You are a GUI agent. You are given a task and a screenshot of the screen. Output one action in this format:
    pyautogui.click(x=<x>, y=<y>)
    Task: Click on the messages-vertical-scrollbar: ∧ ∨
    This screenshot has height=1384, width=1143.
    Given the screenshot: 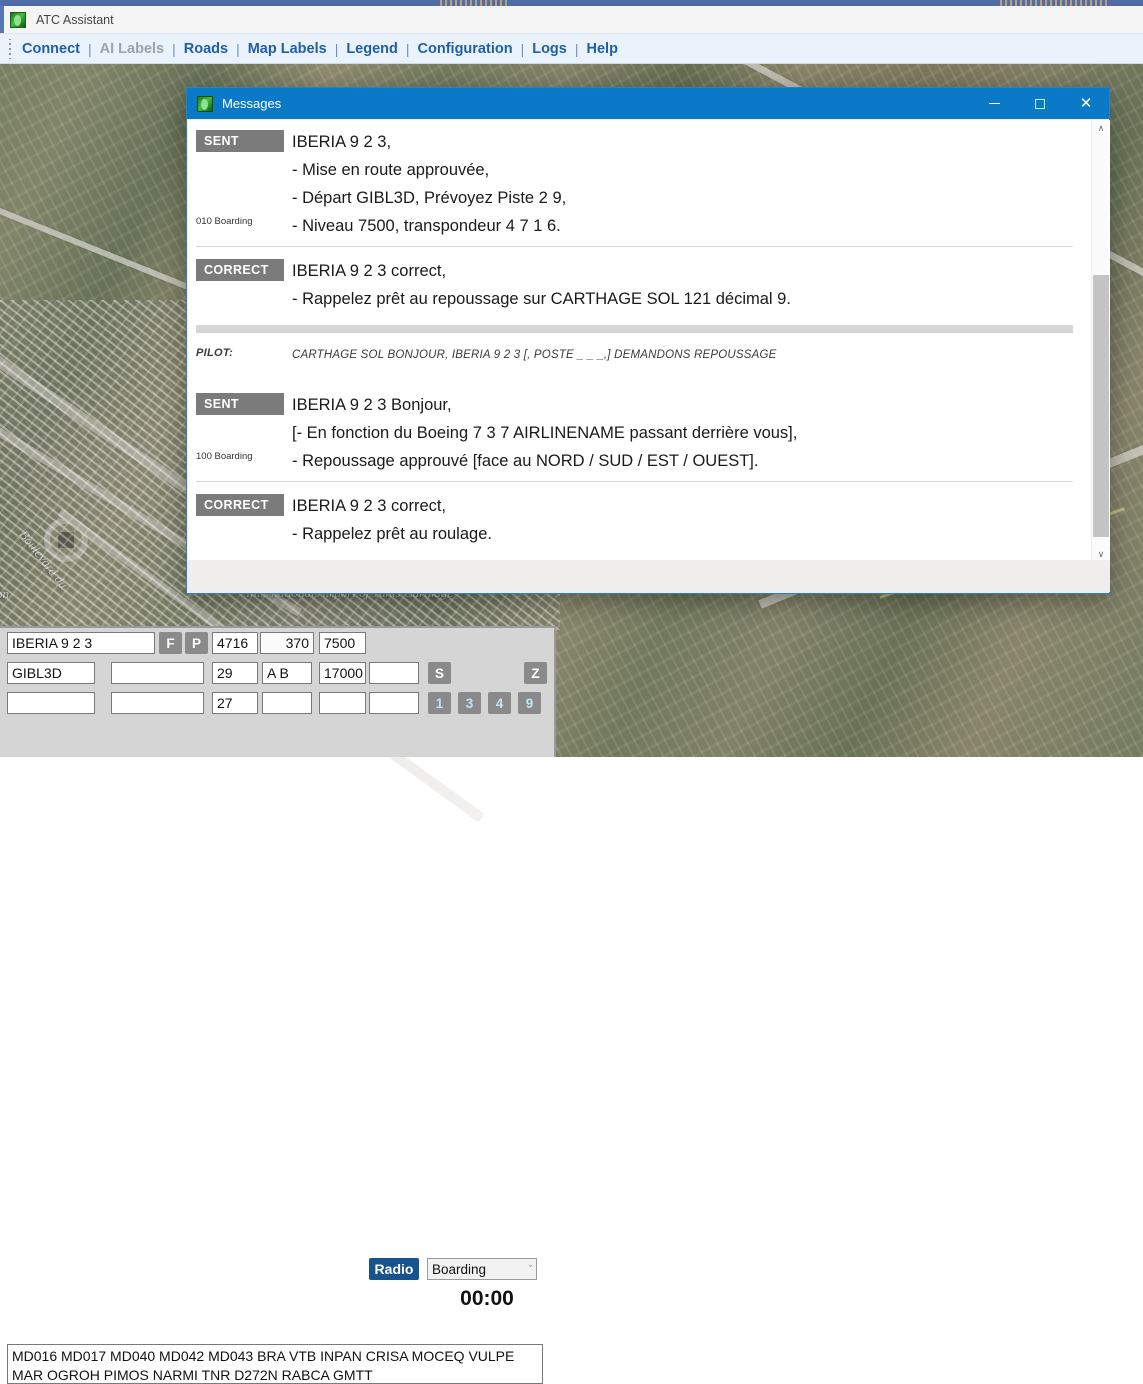 What is the action you would take?
    pyautogui.click(x=1100, y=341)
    